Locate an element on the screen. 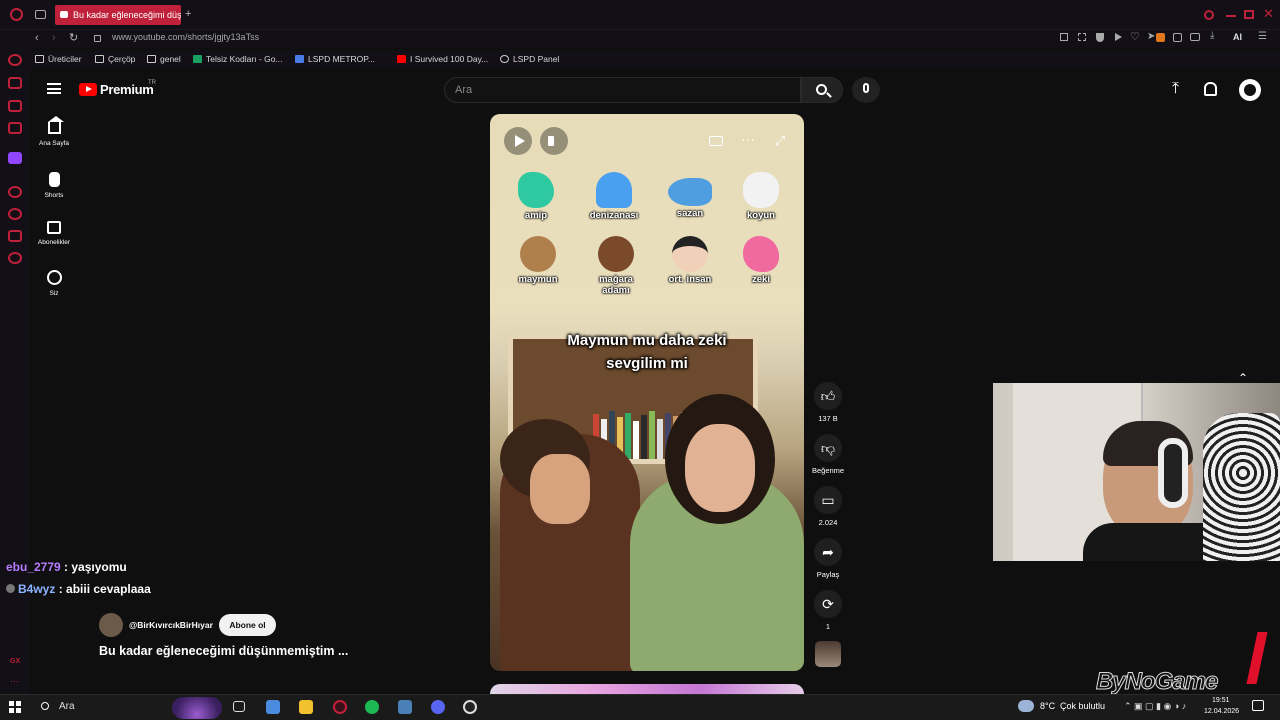  heart-icon: ♡ is located at coordinates (1135, 36).